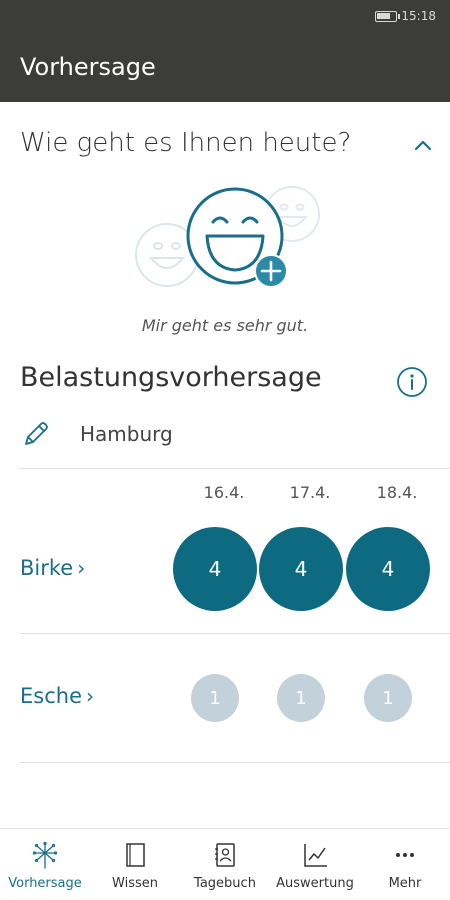  Describe the element at coordinates (412, 382) in the screenshot. I see `info-icon` at that location.